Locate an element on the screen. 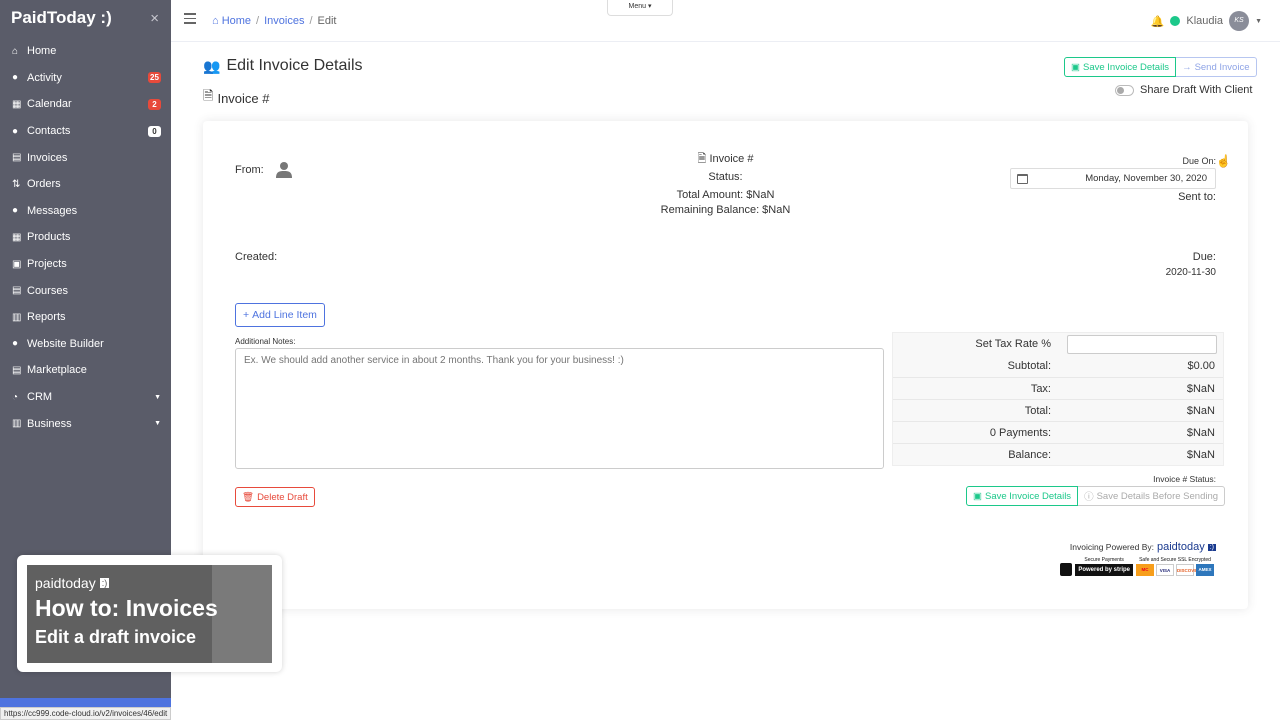 The image size is (1280, 720). tutorial-brand: paidtoday :) is located at coordinates (72, 583).